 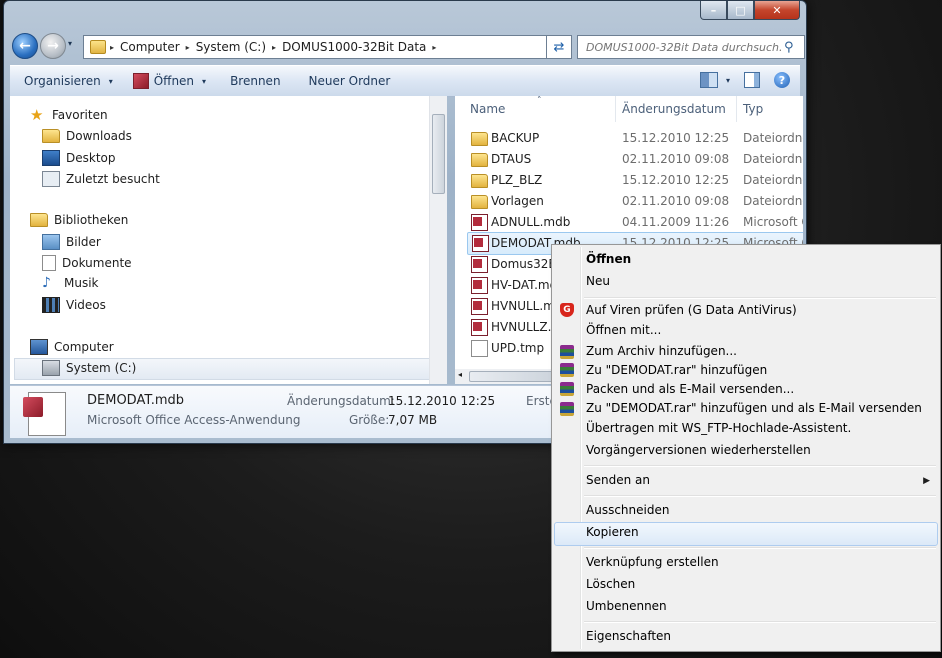 I want to click on nav-item-documents: Dokumente, so click(x=87, y=263).